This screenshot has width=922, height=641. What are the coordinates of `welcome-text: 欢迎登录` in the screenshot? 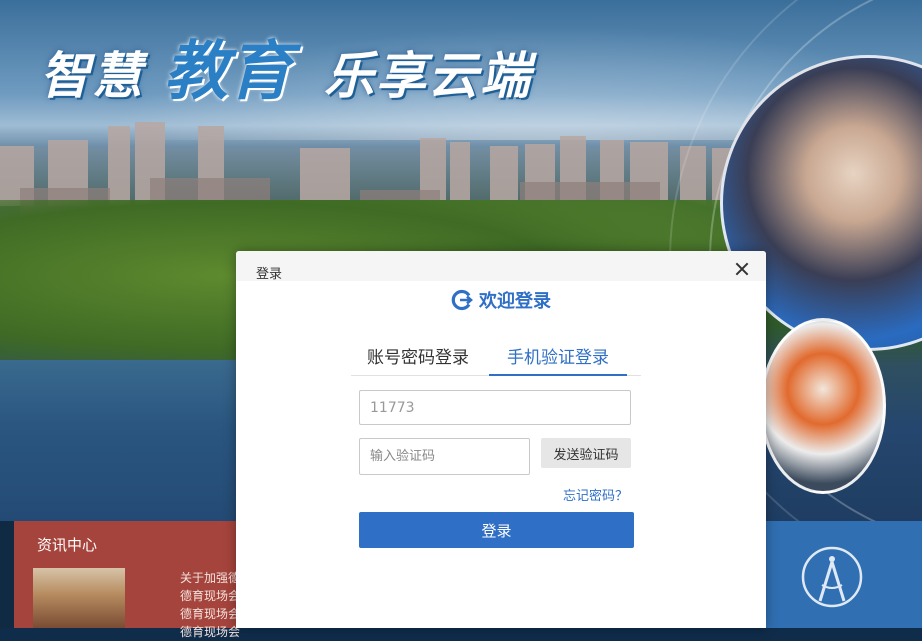 It's located at (515, 301).